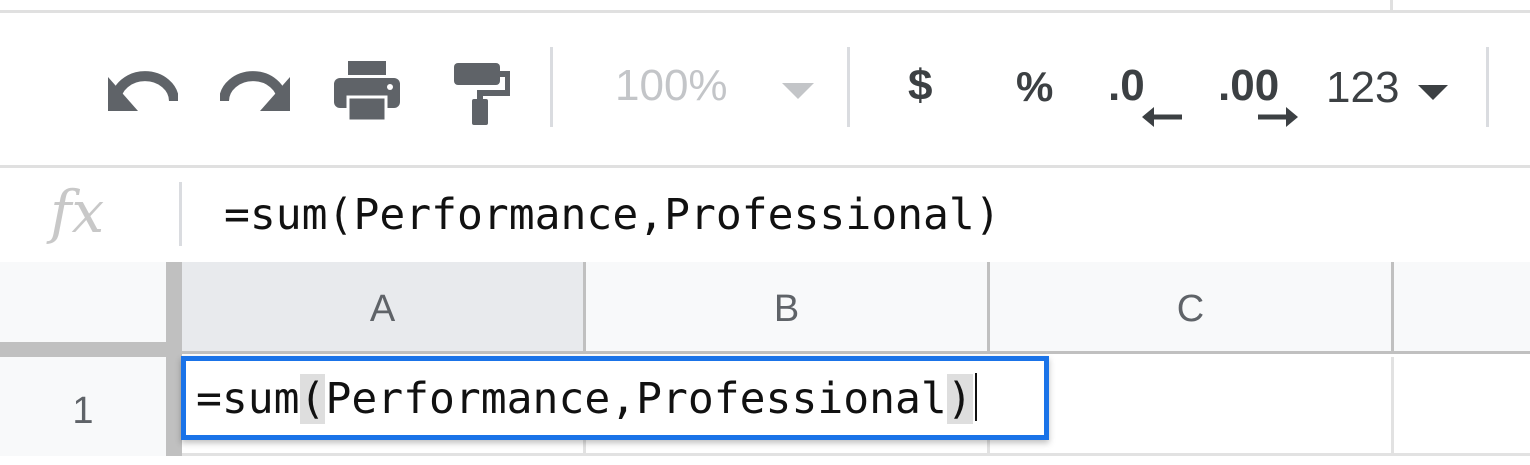 This screenshot has width=1530, height=465. I want to click on cell-editor: =sum(Performance,Professional), so click(615, 398).